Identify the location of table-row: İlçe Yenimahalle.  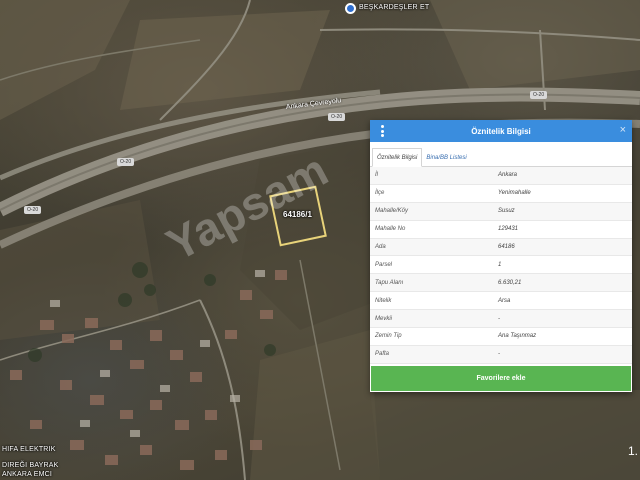
(501, 194).